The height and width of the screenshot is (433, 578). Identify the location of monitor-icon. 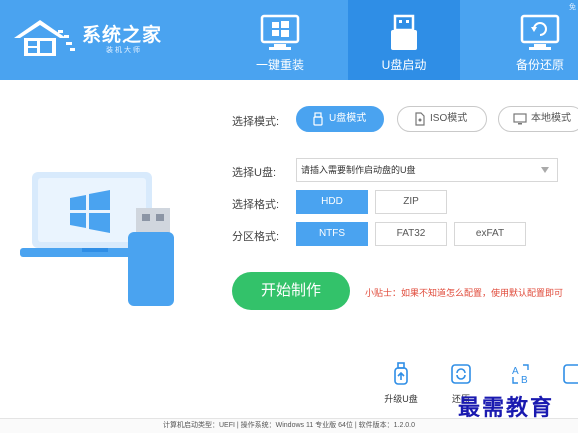
(520, 119).